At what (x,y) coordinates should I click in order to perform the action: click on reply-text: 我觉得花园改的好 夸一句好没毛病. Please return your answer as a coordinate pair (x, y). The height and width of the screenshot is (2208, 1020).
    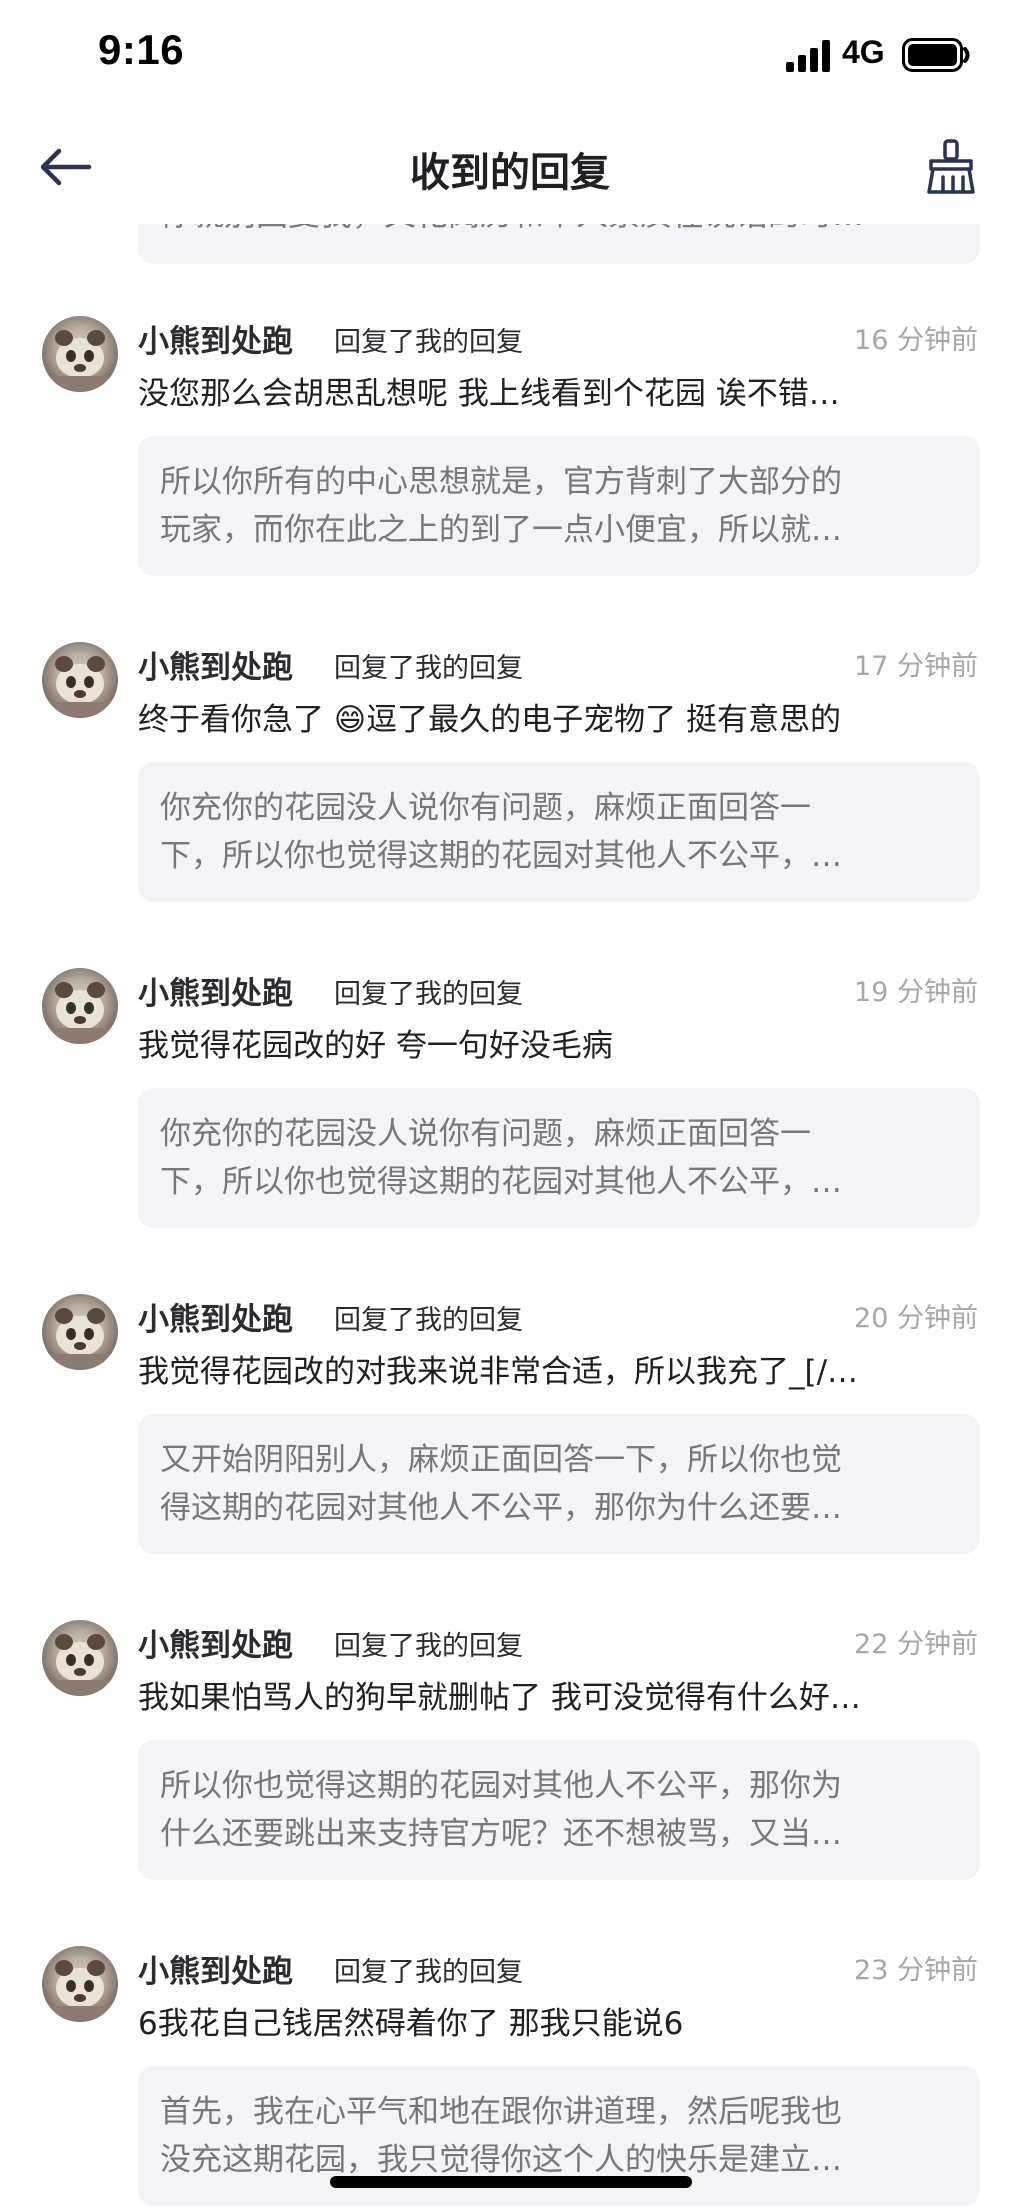
    Looking at the image, I should click on (559, 1042).